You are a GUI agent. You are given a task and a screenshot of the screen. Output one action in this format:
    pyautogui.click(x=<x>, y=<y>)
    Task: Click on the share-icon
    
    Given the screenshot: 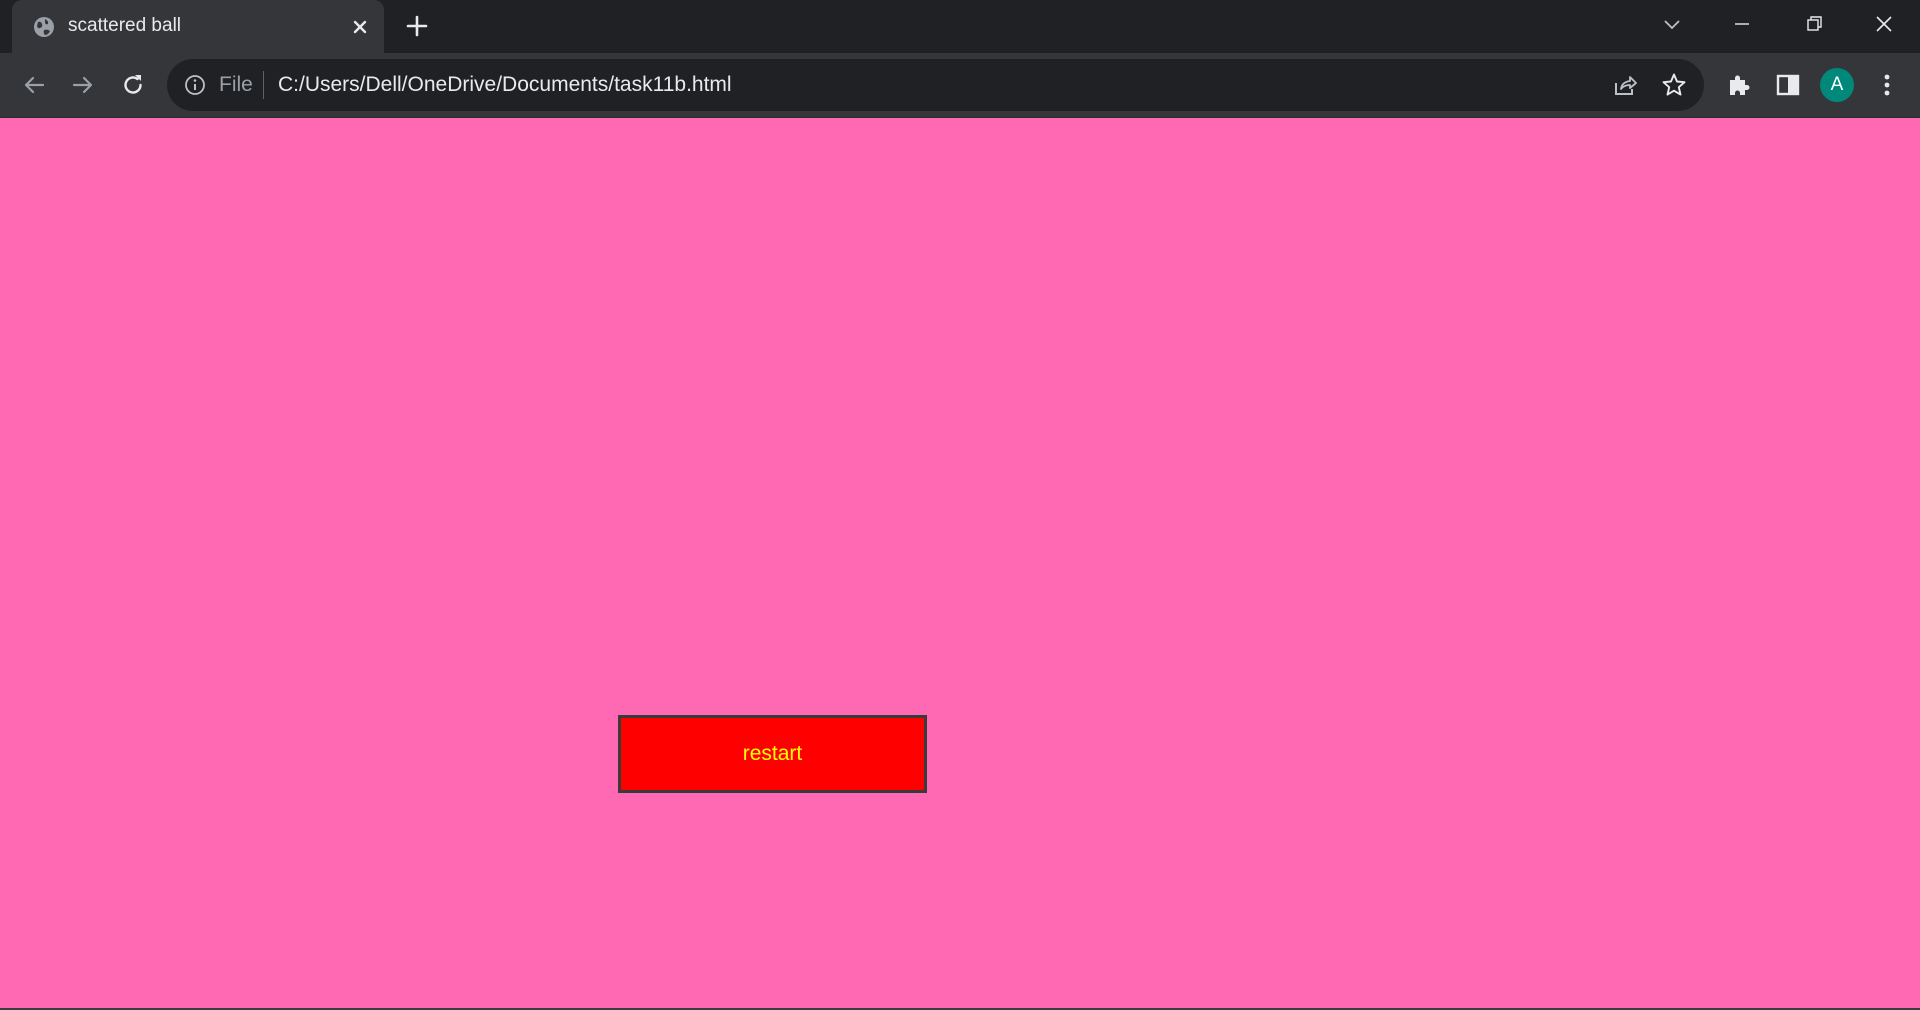 What is the action you would take?
    pyautogui.click(x=1625, y=85)
    